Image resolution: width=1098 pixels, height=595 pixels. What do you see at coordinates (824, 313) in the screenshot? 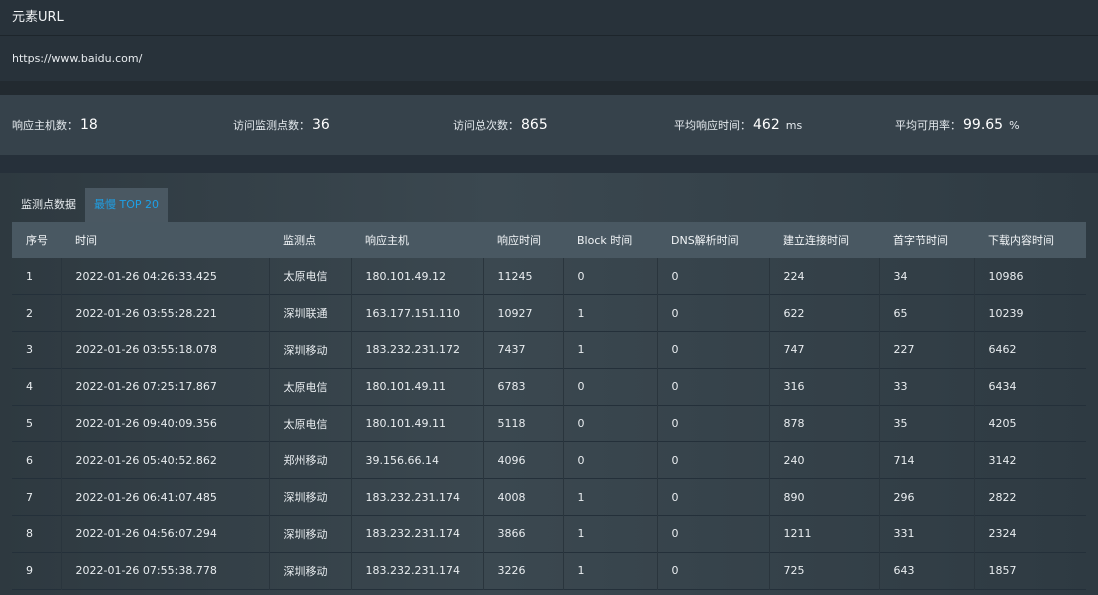
I see `col-connect-time-cell: 622` at bounding box center [824, 313].